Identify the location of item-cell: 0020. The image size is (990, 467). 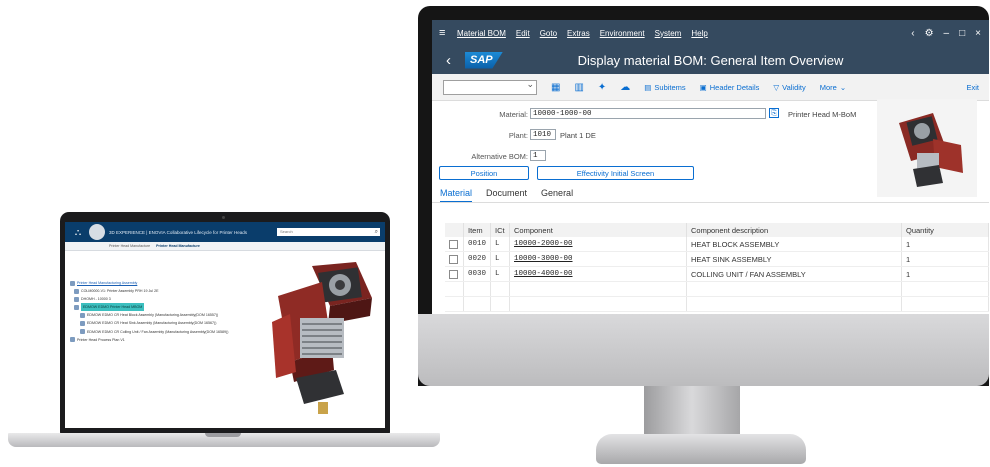
(477, 259).